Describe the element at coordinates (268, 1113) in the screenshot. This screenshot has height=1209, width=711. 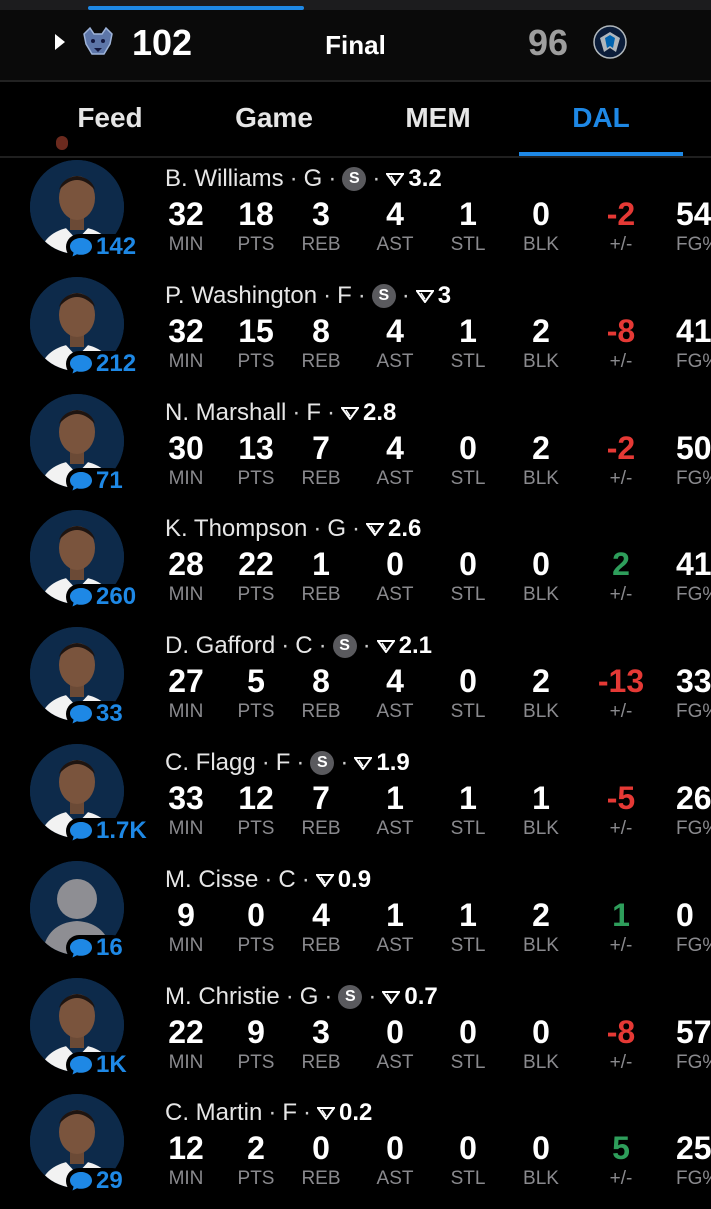
I see `player-info: C. Martin · F · 0.2` at that location.